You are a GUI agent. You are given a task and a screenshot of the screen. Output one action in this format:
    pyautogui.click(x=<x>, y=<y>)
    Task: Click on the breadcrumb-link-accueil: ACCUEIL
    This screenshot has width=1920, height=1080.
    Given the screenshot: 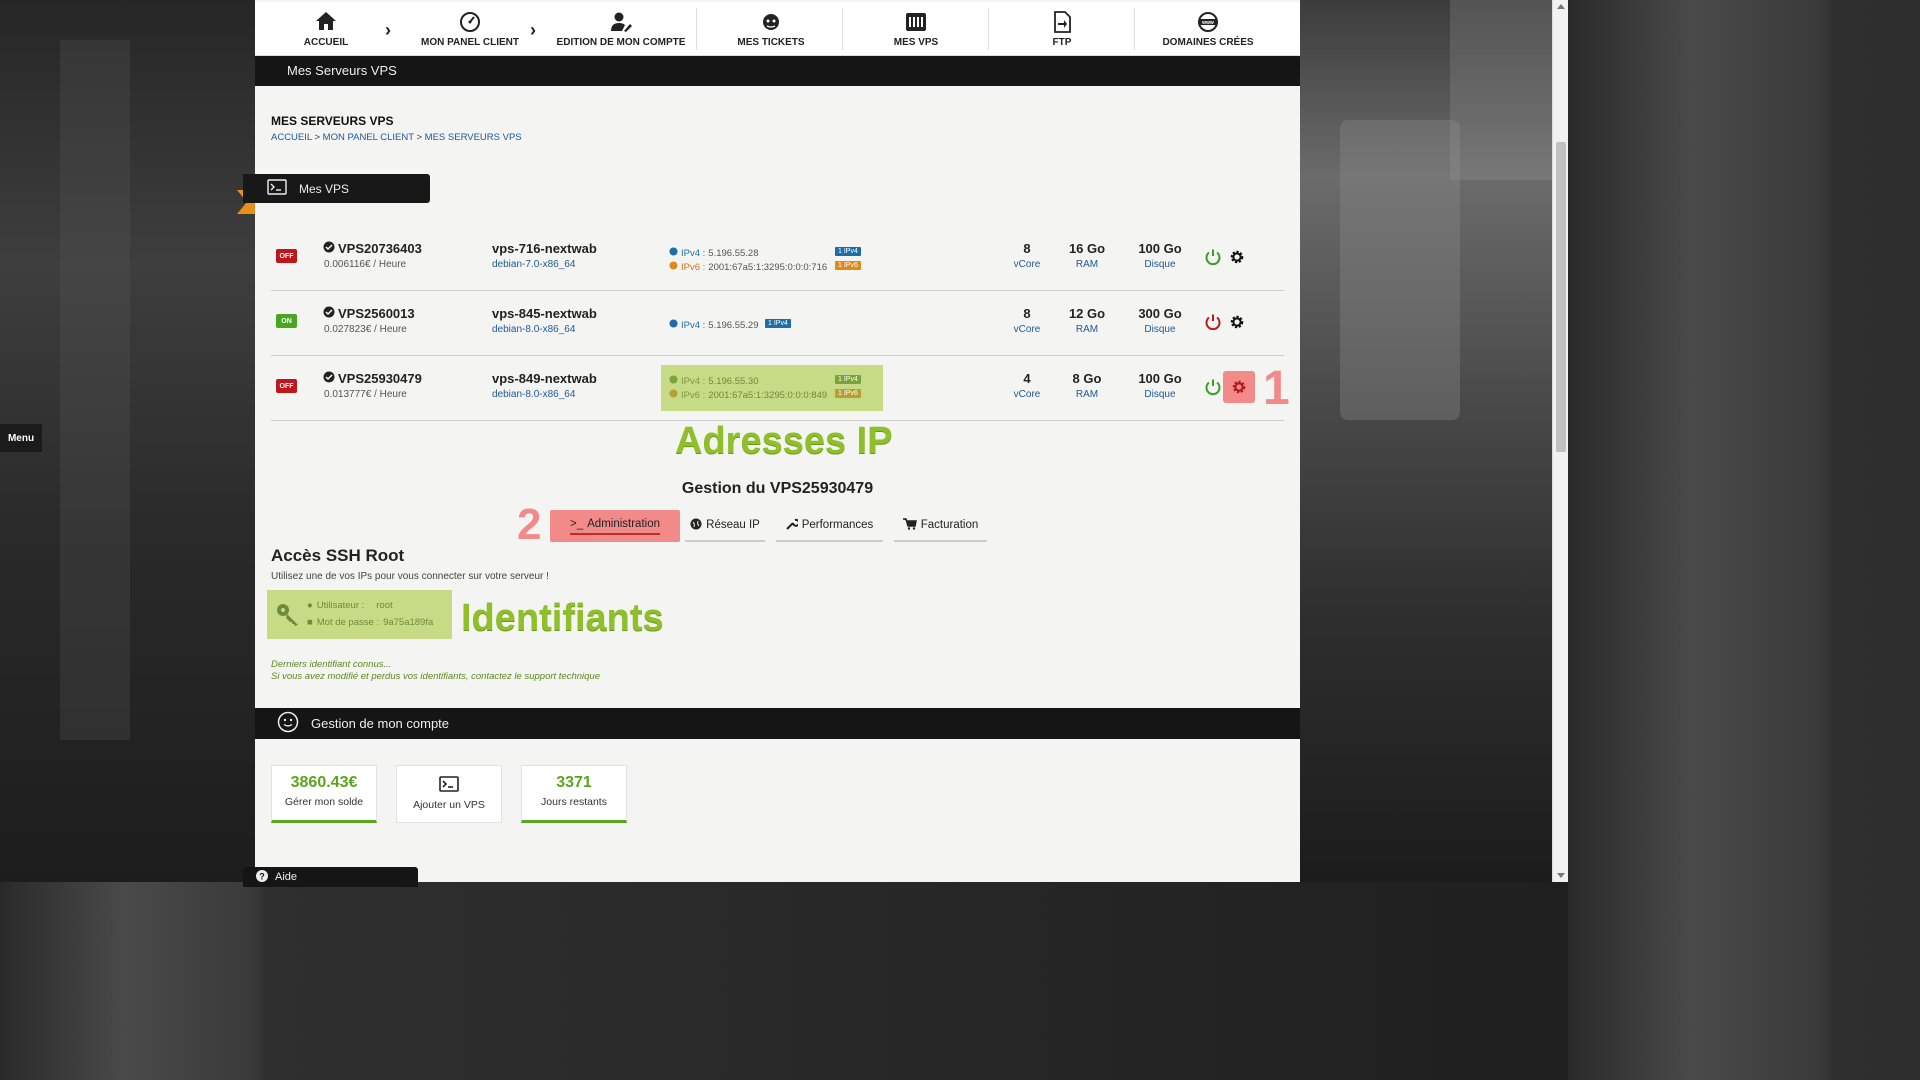 What is the action you would take?
    pyautogui.click(x=291, y=137)
    